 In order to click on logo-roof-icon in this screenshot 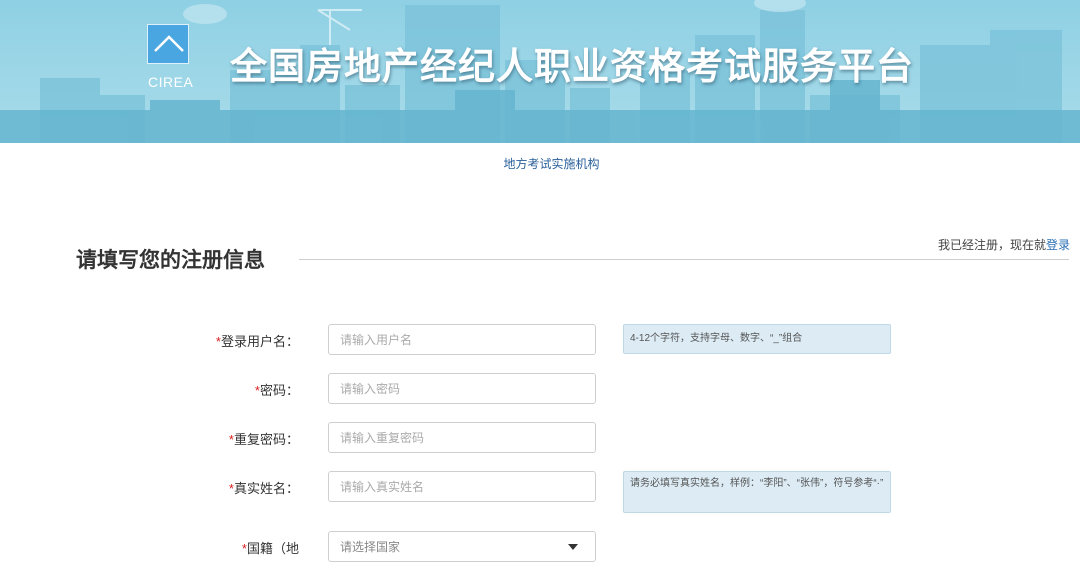, I will do `click(168, 44)`.